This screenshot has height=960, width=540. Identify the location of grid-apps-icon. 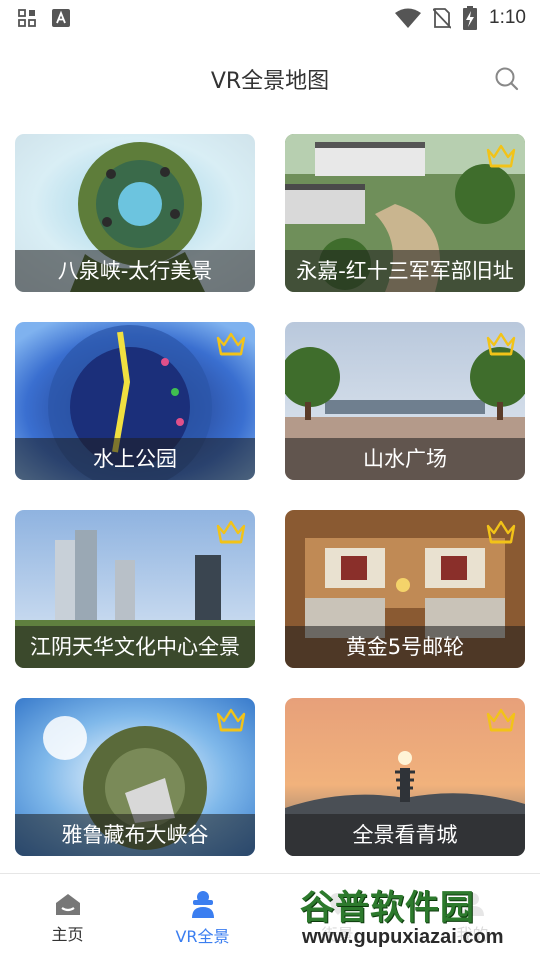
(27, 18).